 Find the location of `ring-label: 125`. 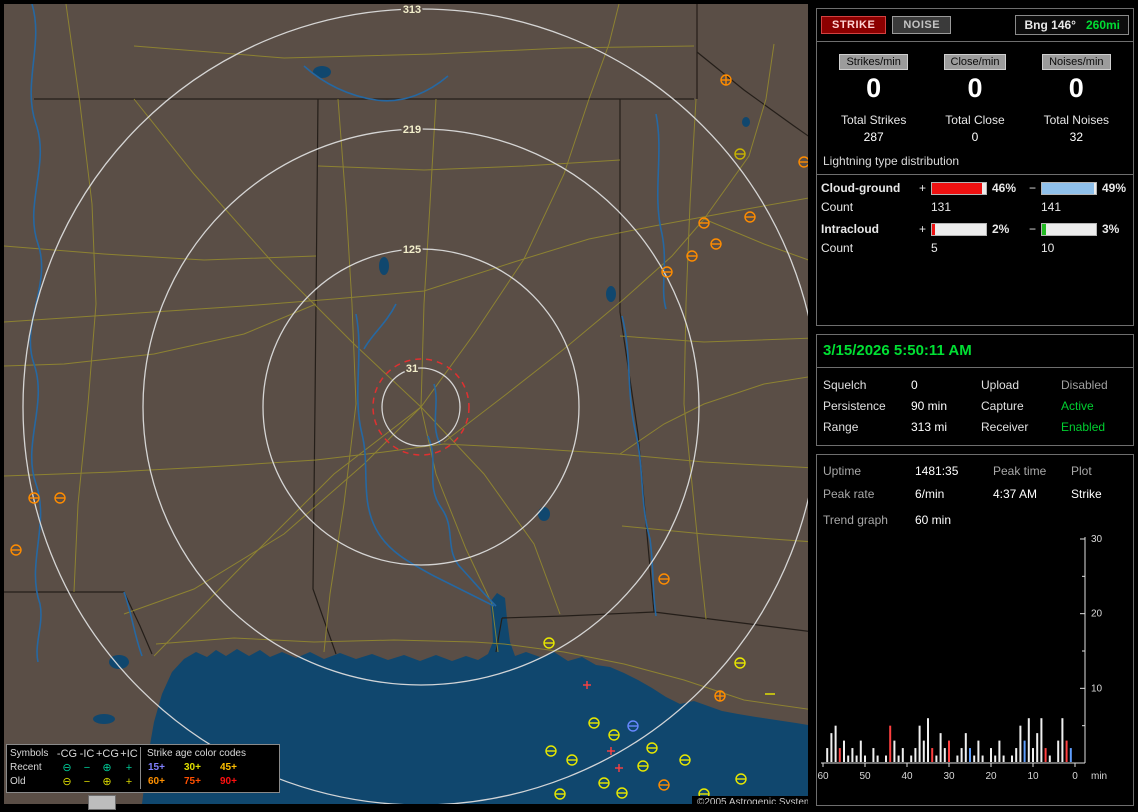

ring-label: 125 is located at coordinates (412, 250).